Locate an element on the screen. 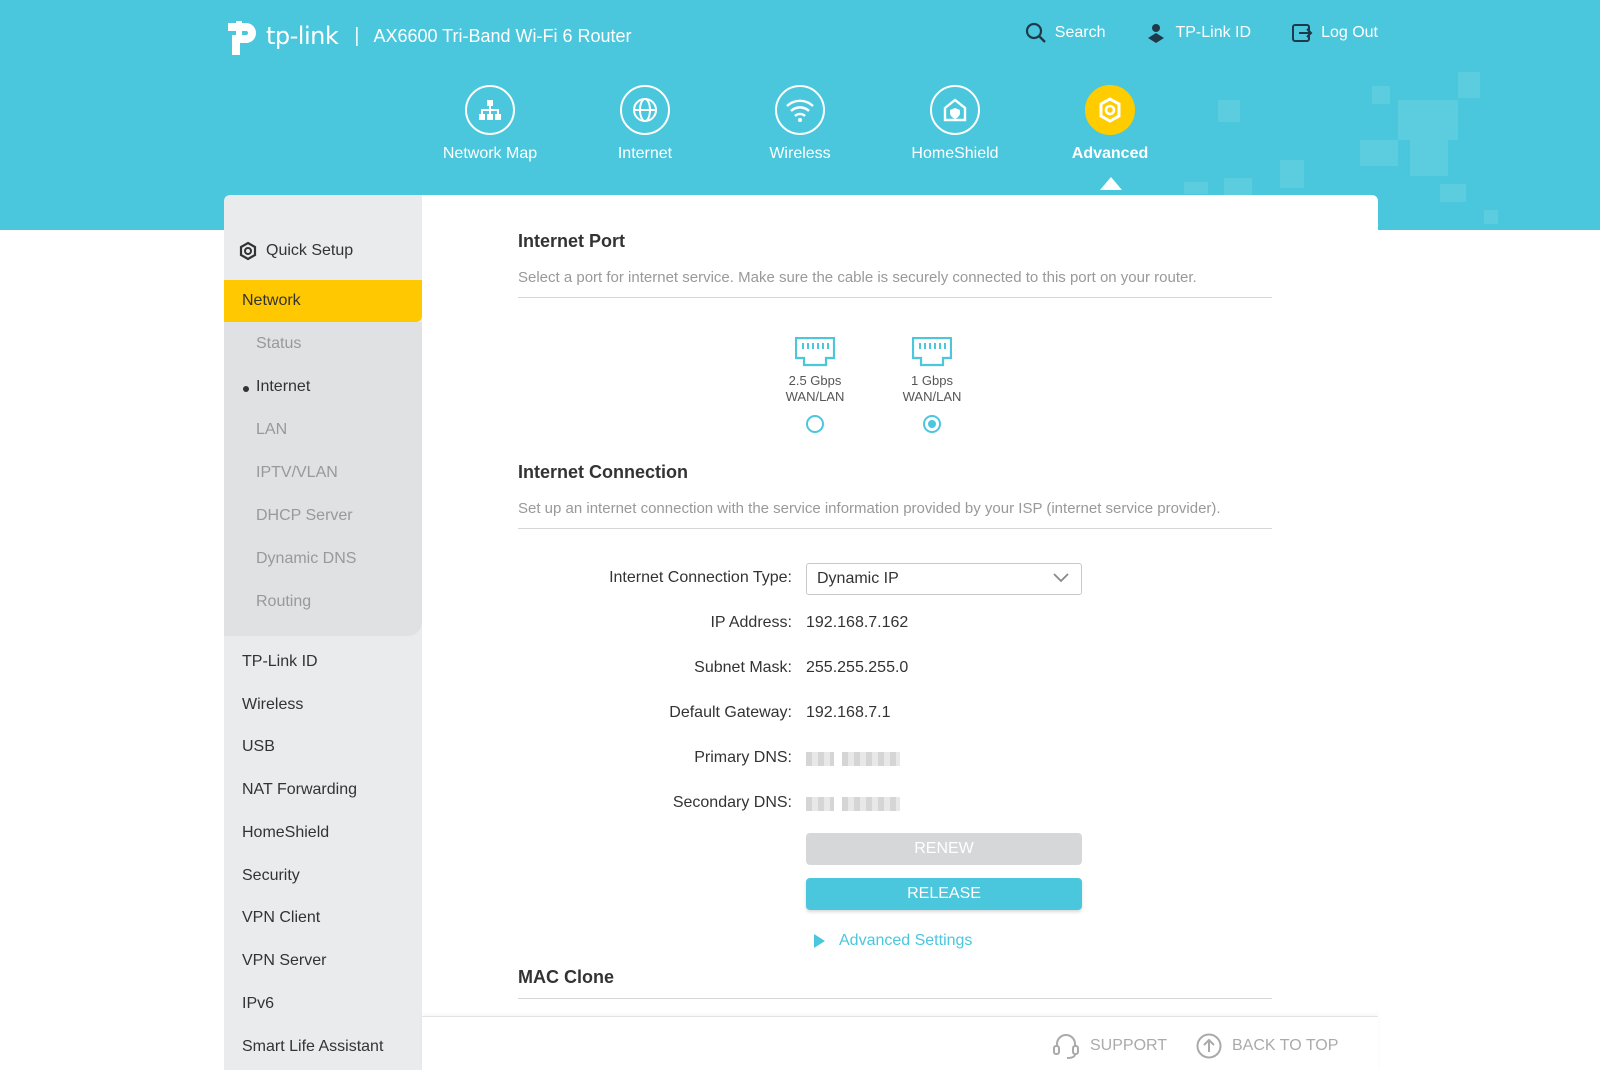  internet-port-title: Internet Port is located at coordinates (572, 241).